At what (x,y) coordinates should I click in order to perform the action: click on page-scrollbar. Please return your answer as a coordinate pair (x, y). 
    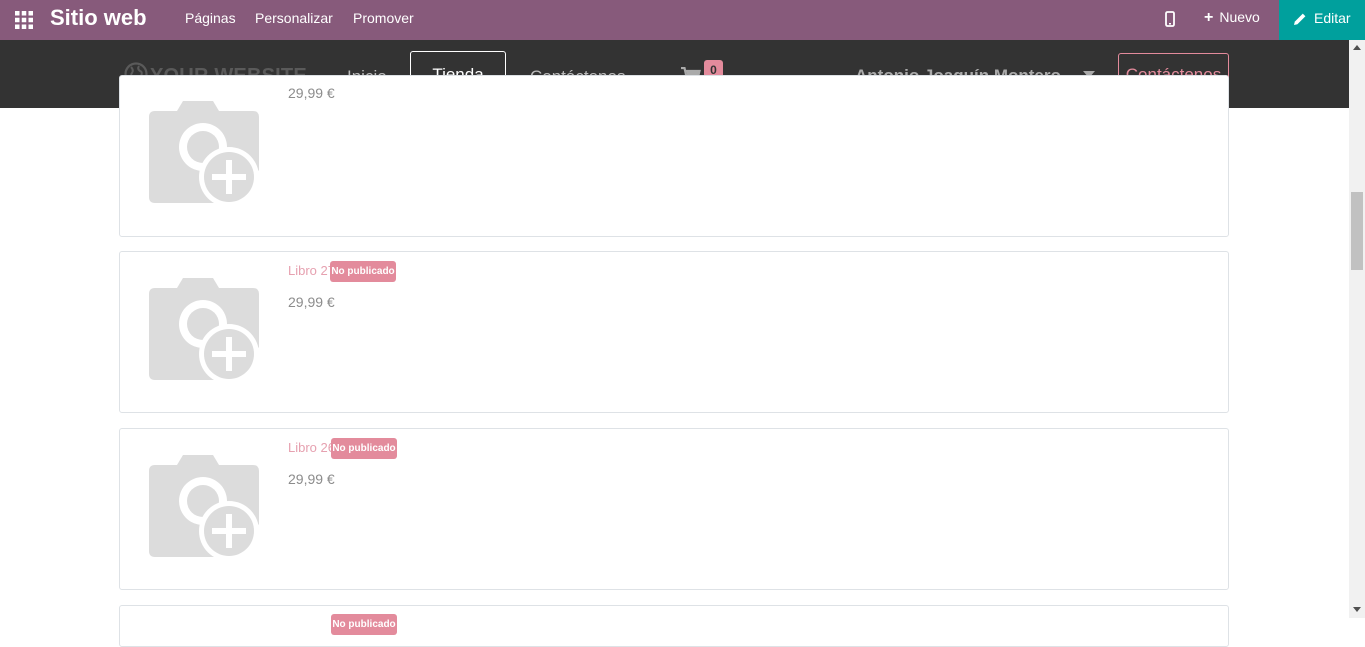
    Looking at the image, I should click on (1357, 329).